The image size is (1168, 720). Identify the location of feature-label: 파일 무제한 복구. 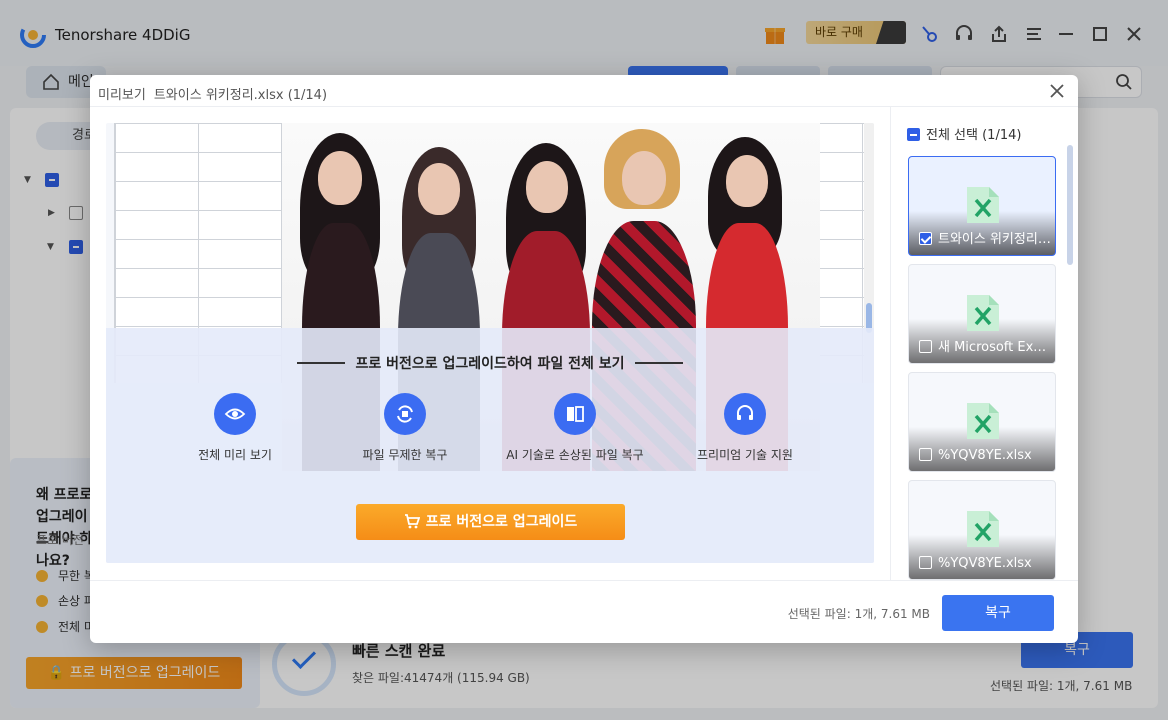
(405, 455).